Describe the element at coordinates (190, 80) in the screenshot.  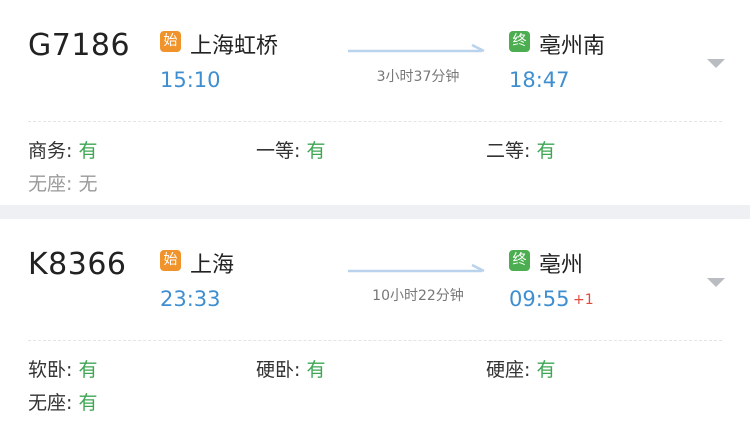
I see `departure-time: 15:10` at that location.